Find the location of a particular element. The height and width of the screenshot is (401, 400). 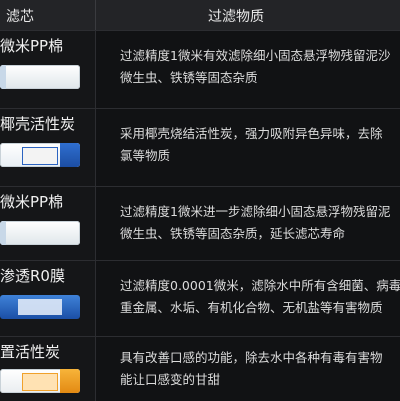

description-line: 过滤精度1微米进一步滤除细小固态悬浮物残留泥 is located at coordinates (255, 211).